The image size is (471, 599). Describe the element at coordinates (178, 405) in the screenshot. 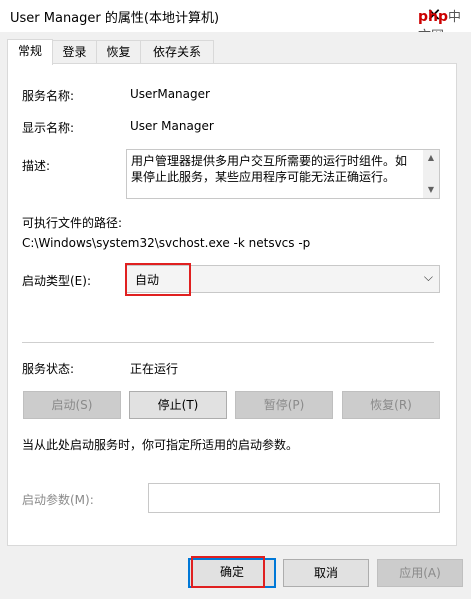

I see `stop-button: 停止(T)` at that location.